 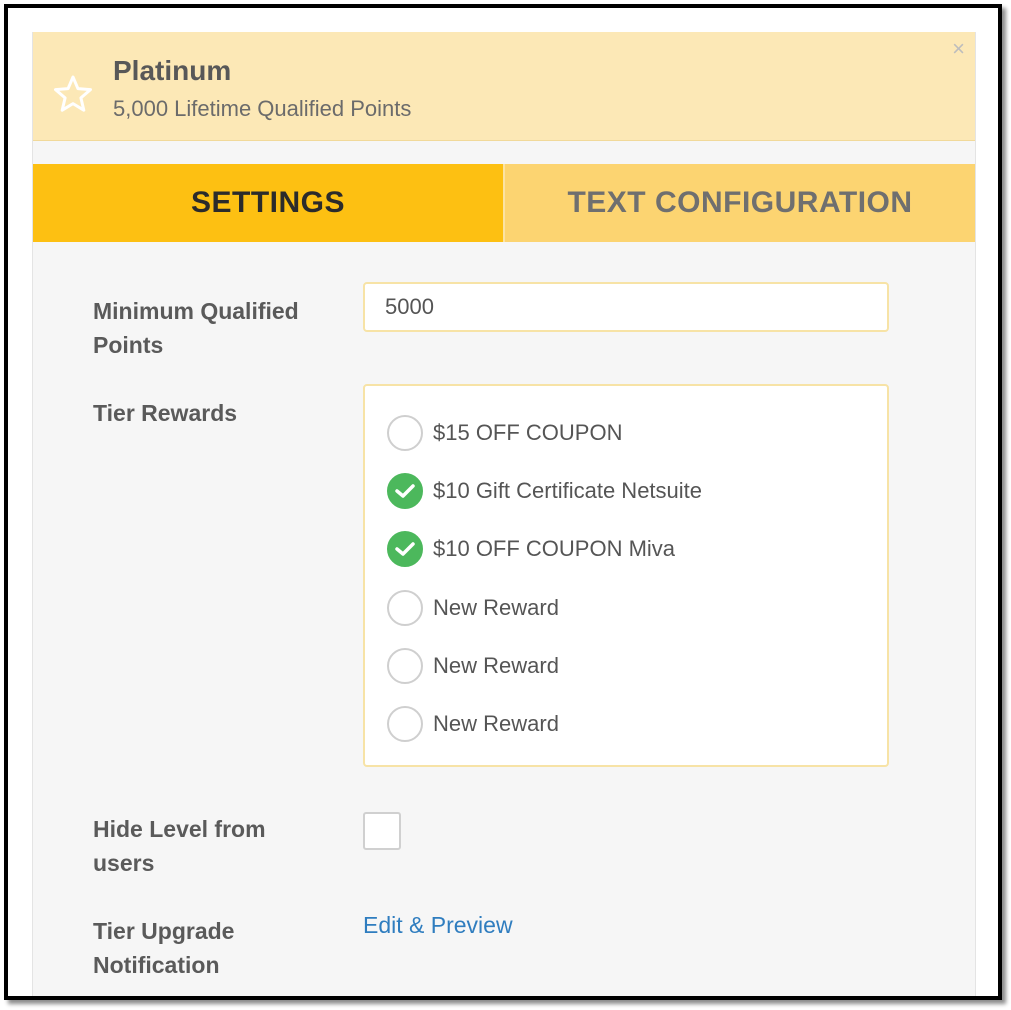 I want to click on tab-settings: SETTINGS, so click(x=268, y=203).